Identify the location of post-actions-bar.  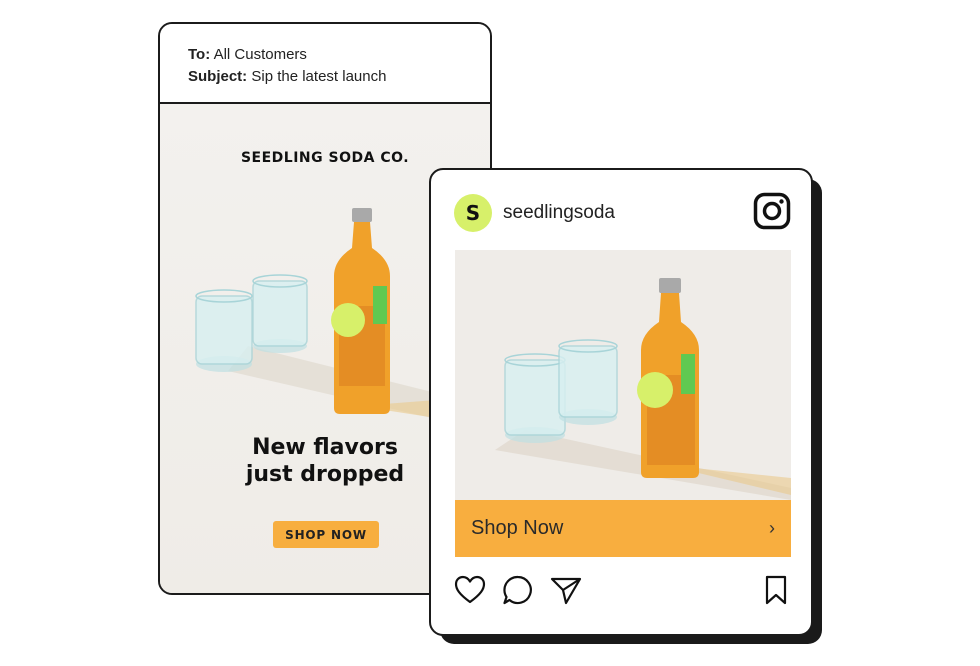
(623, 591).